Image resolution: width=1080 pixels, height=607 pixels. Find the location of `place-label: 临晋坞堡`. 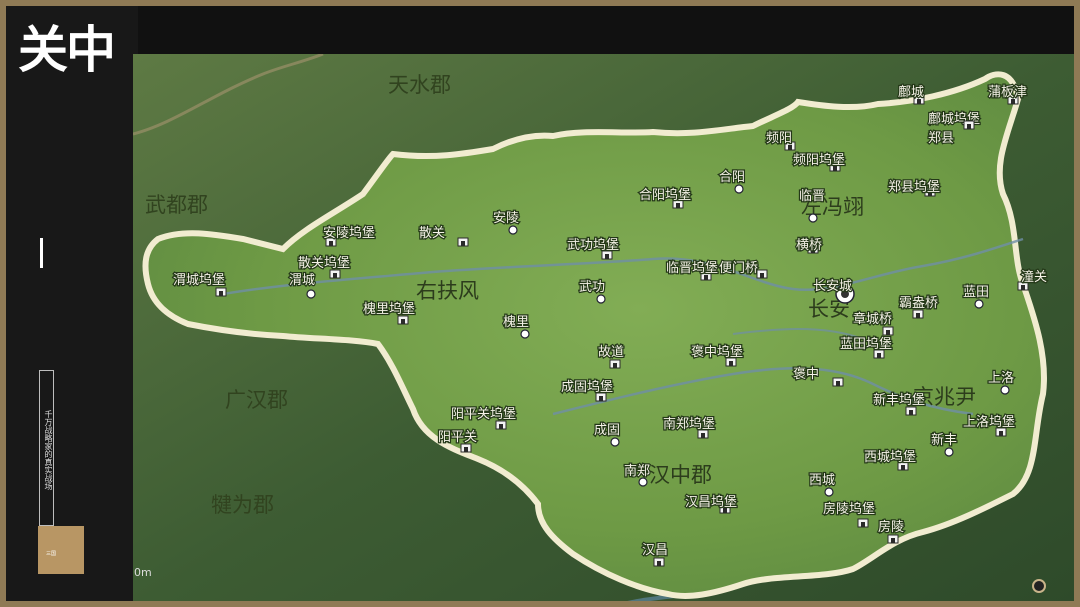

place-label: 临晋坞堡 is located at coordinates (692, 268).